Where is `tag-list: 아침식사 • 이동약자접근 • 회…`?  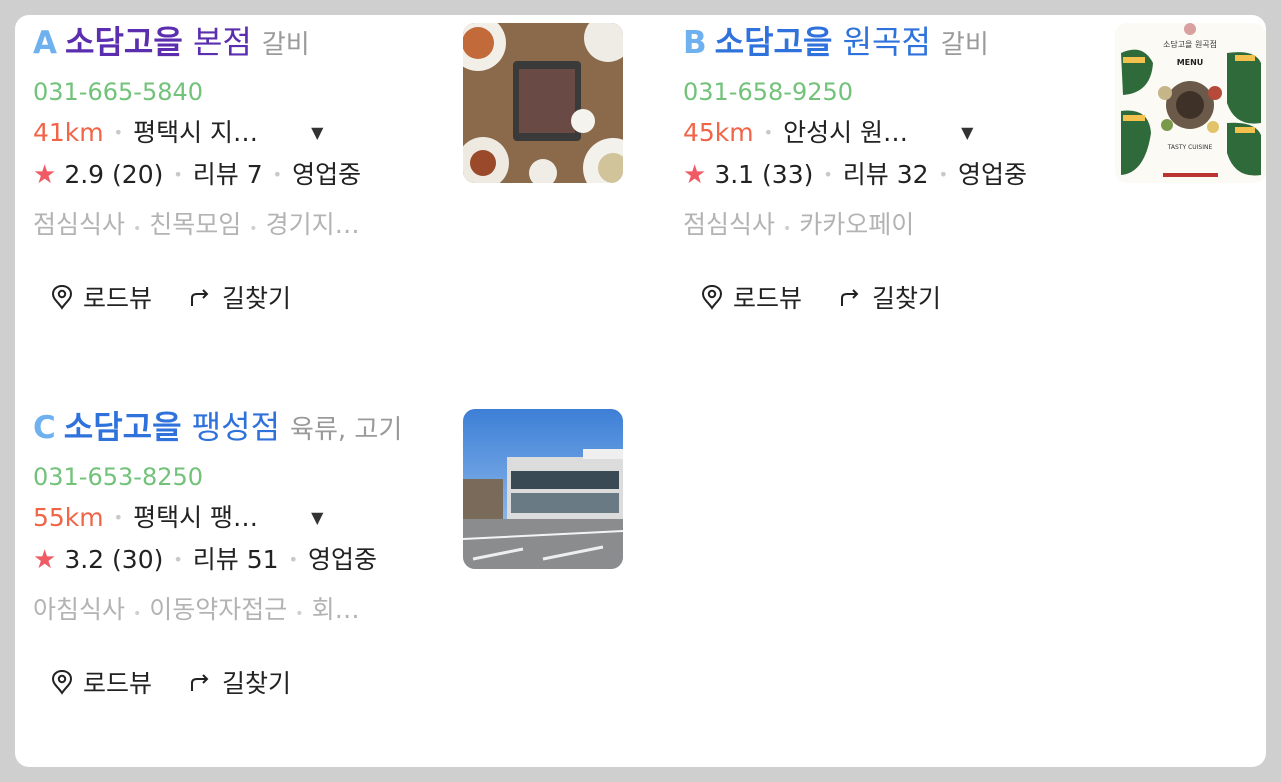
tag-list: 아침식사 • 이동약자접근 • 회… is located at coordinates (196, 609).